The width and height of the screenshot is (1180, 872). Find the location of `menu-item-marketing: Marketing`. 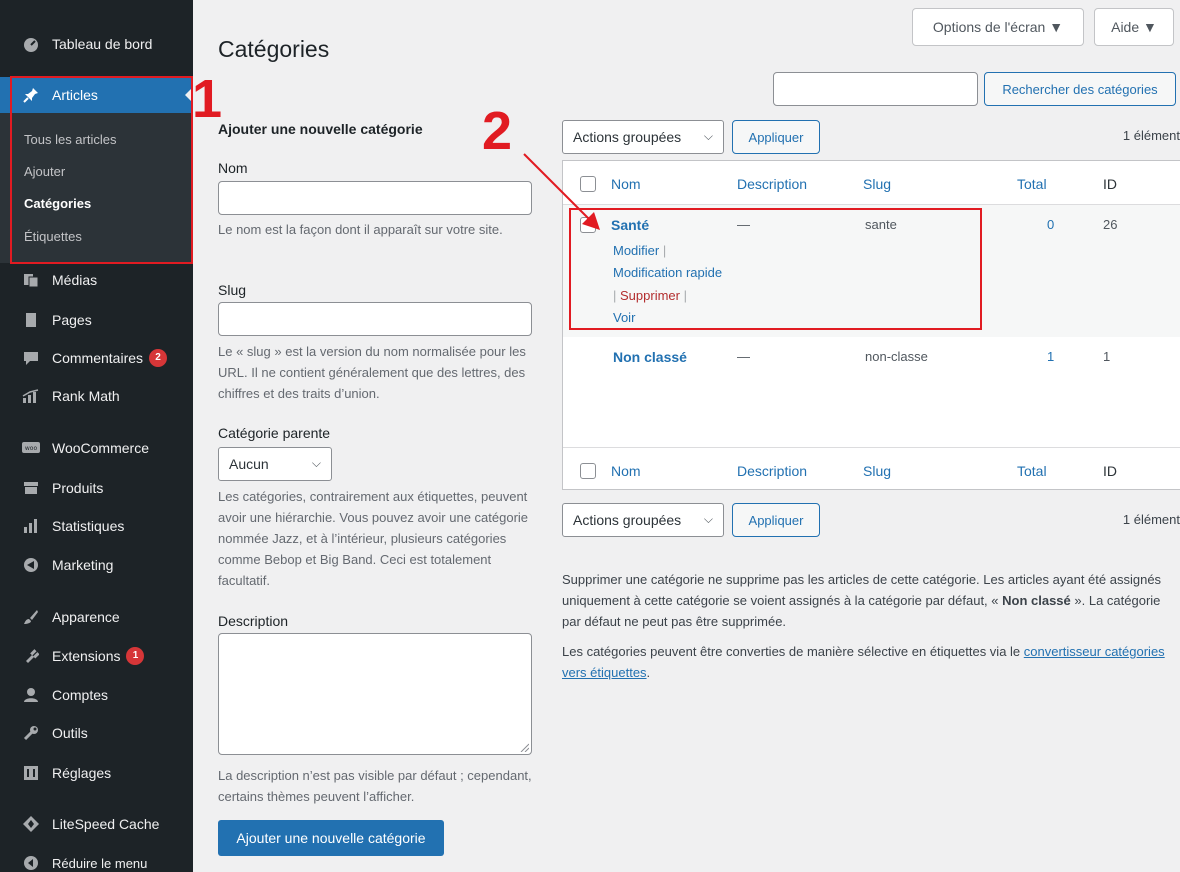

menu-item-marketing: Marketing is located at coordinates (96, 565).